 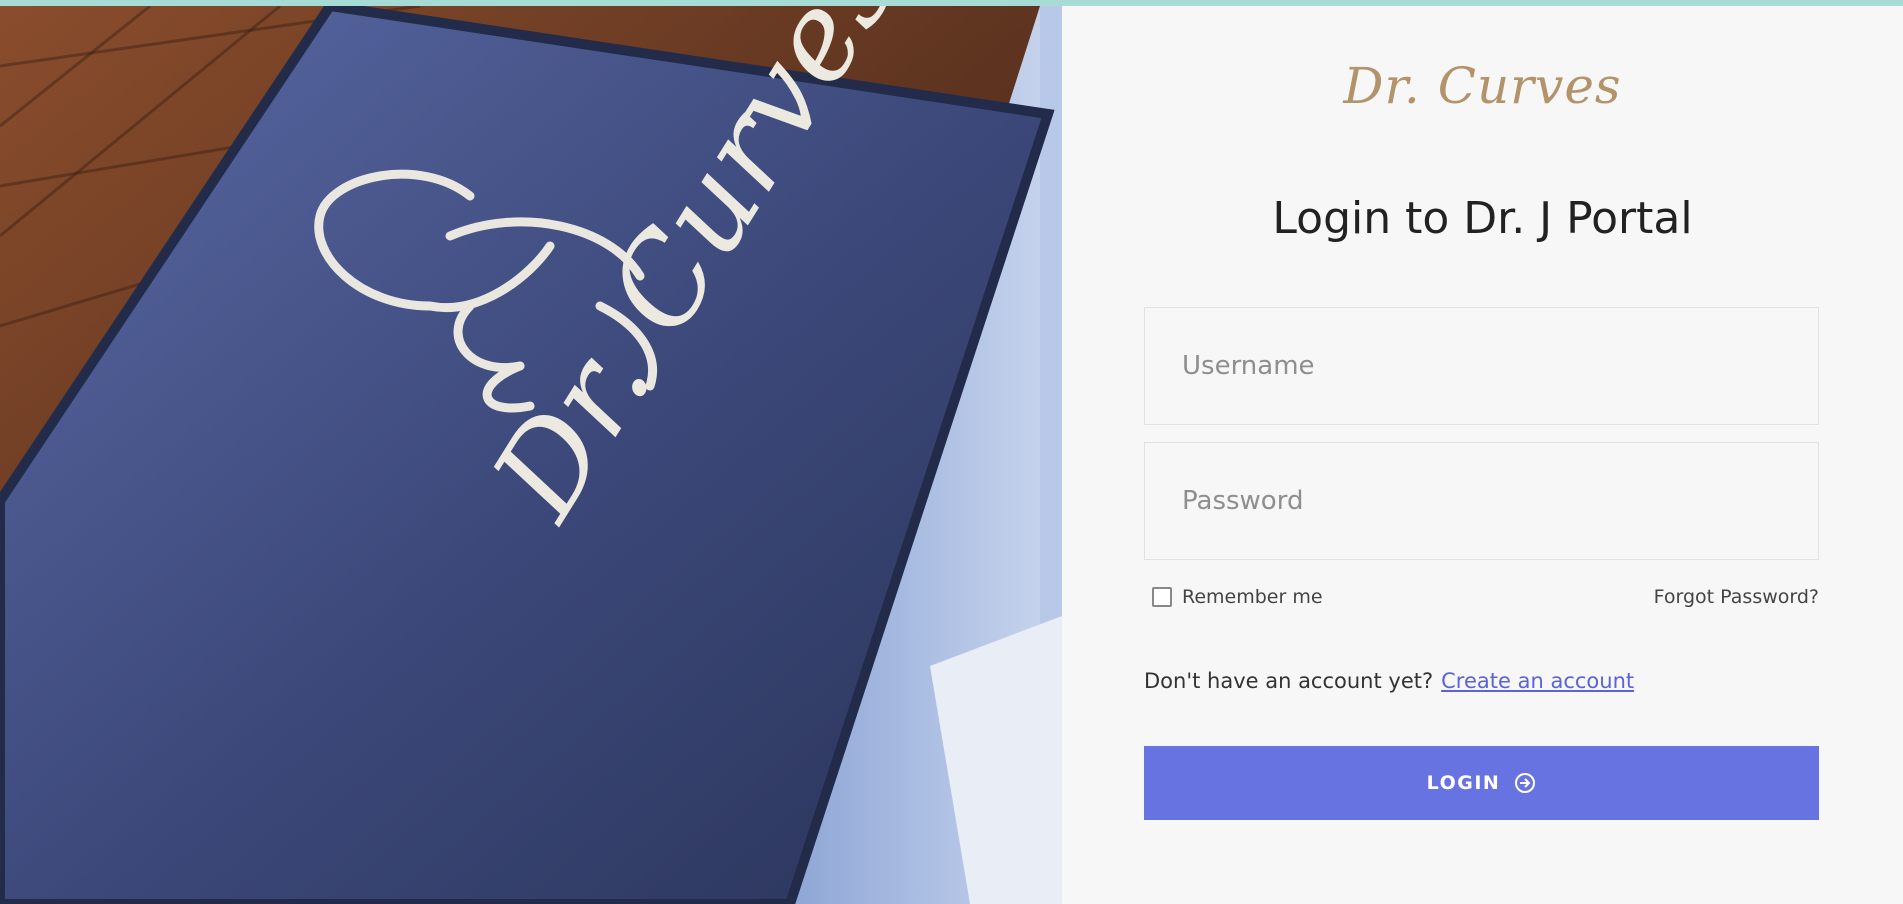 What do you see at coordinates (1481, 597) in the screenshot?
I see `login-options-row: Remember me Forgot Password?` at bounding box center [1481, 597].